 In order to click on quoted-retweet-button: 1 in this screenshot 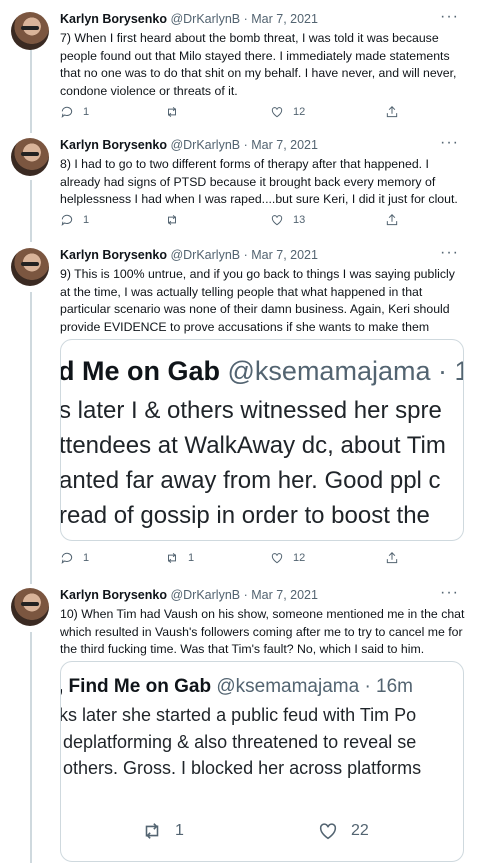, I will do `click(162, 831)`.